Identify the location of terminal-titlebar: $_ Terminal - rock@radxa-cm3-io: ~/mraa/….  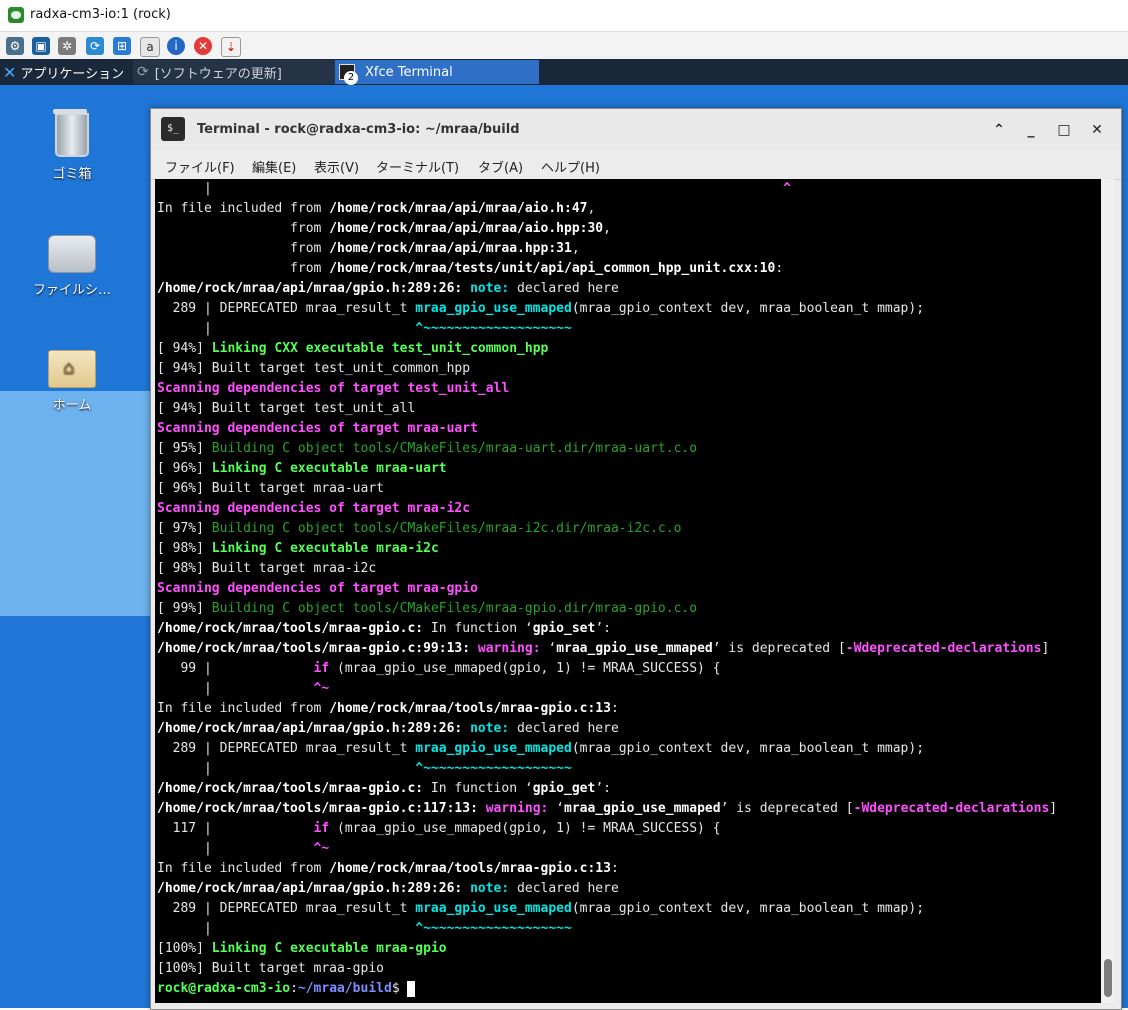
(636, 130).